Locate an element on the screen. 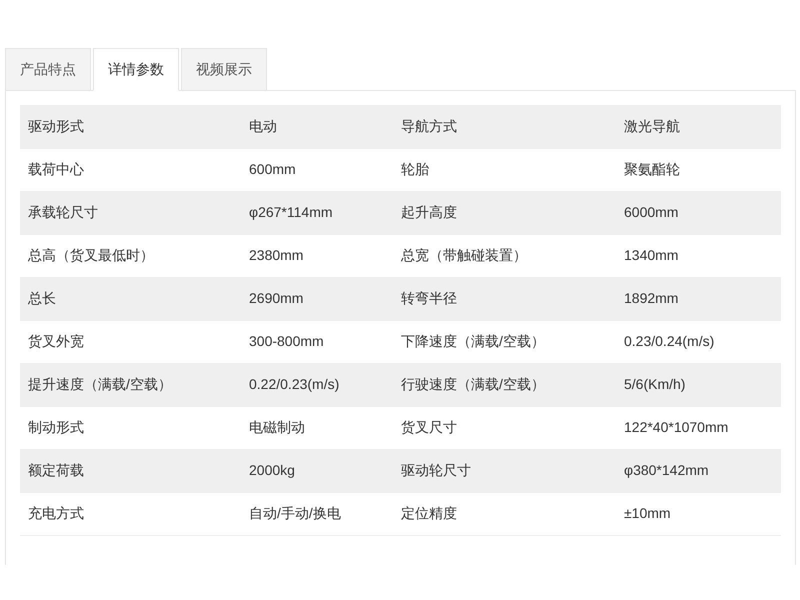  table-cell: 0.23/0.24(m/s) is located at coordinates (698, 341).